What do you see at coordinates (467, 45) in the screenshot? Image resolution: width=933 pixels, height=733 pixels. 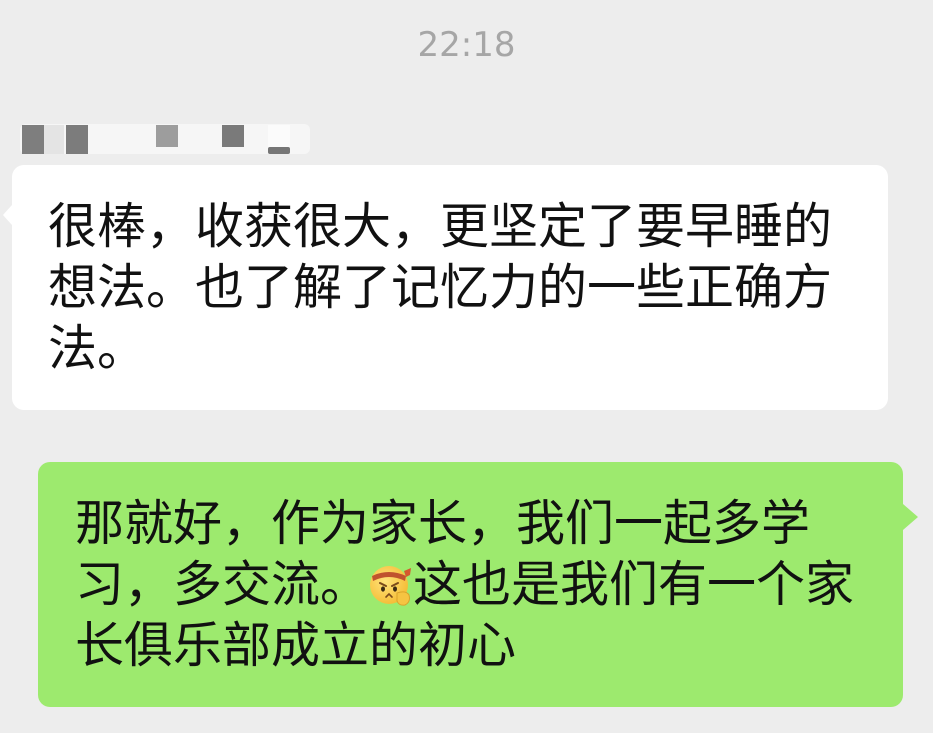 I see `message-timestamp: 22:18` at bounding box center [467, 45].